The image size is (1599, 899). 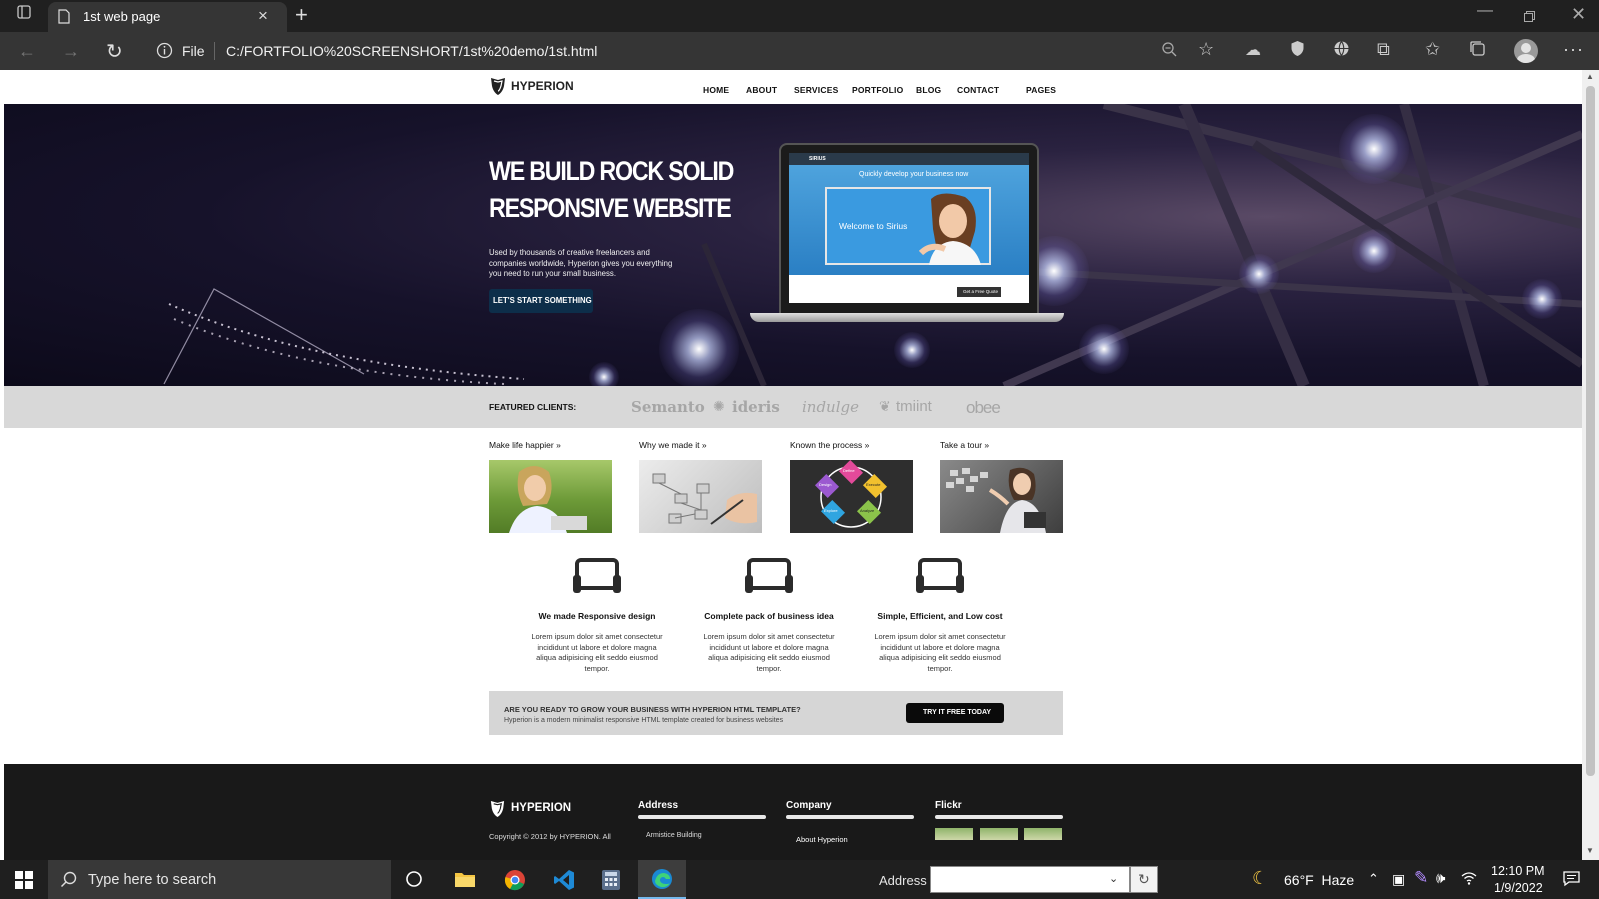 What do you see at coordinates (1590, 76) in the screenshot?
I see `scroll-up-icon: ▲` at bounding box center [1590, 76].